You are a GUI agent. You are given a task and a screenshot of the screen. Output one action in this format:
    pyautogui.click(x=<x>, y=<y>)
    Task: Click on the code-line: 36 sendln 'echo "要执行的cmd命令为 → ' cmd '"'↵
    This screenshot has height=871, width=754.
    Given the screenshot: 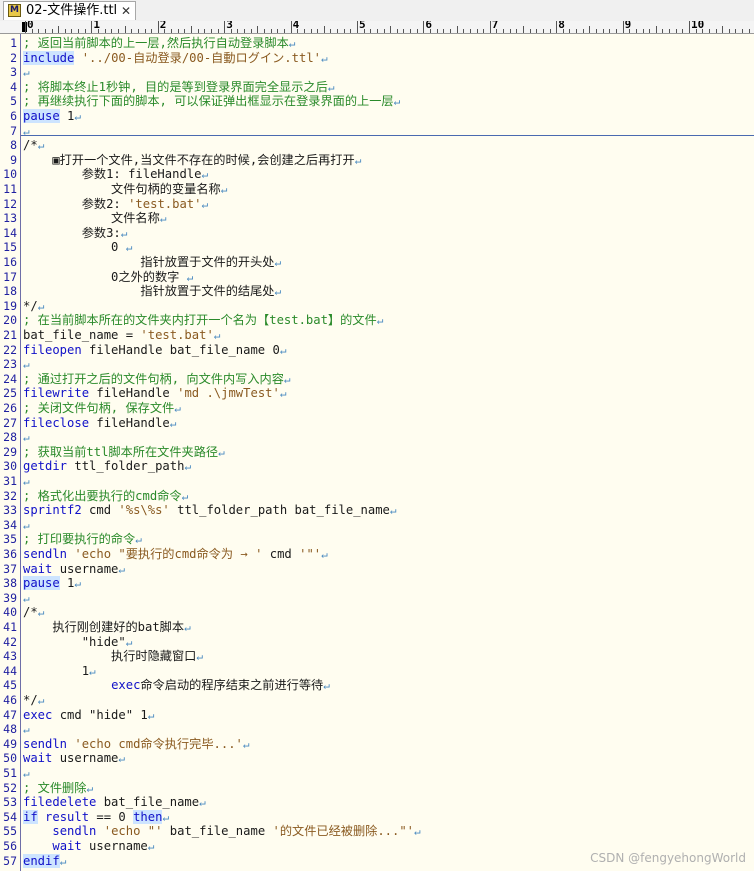 What is the action you would take?
    pyautogui.click(x=377, y=554)
    